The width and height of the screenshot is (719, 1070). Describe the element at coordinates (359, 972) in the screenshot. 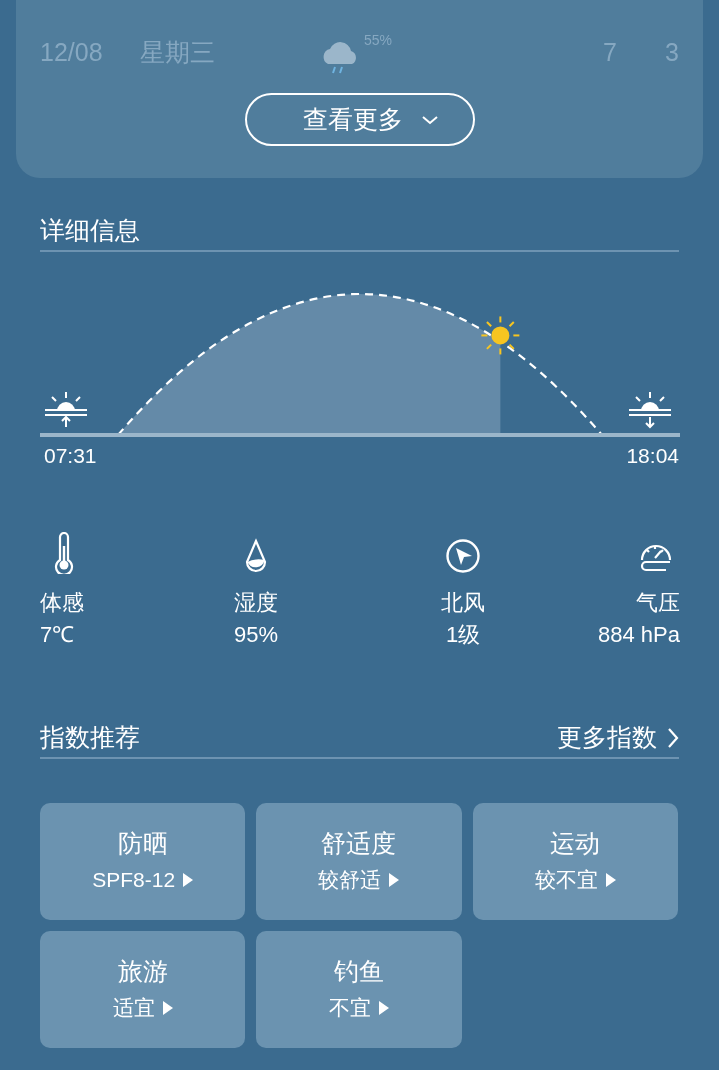

I see `index-title: 钓鱼` at that location.